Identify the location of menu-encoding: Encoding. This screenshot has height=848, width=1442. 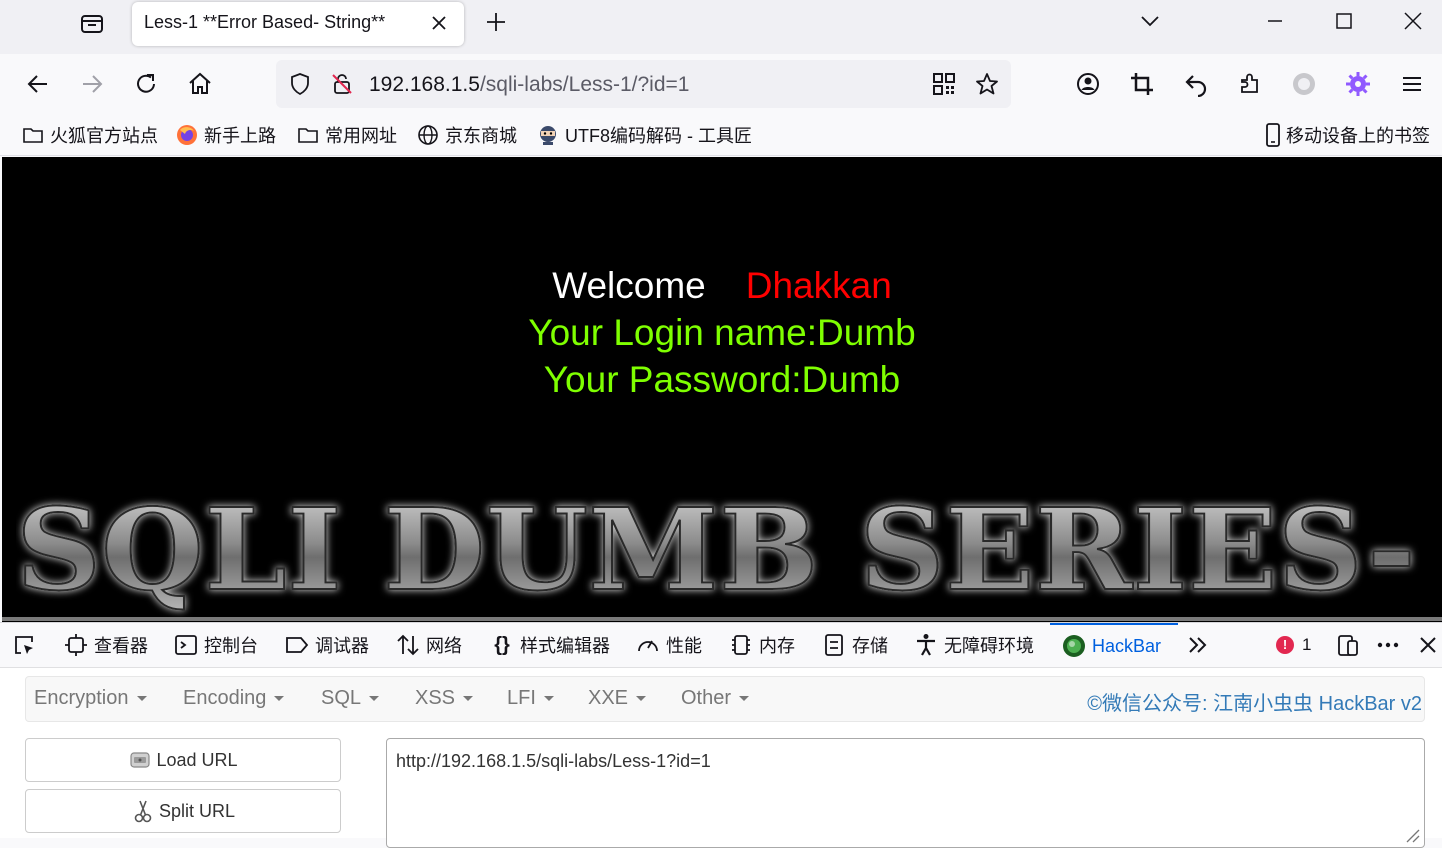
(234, 698).